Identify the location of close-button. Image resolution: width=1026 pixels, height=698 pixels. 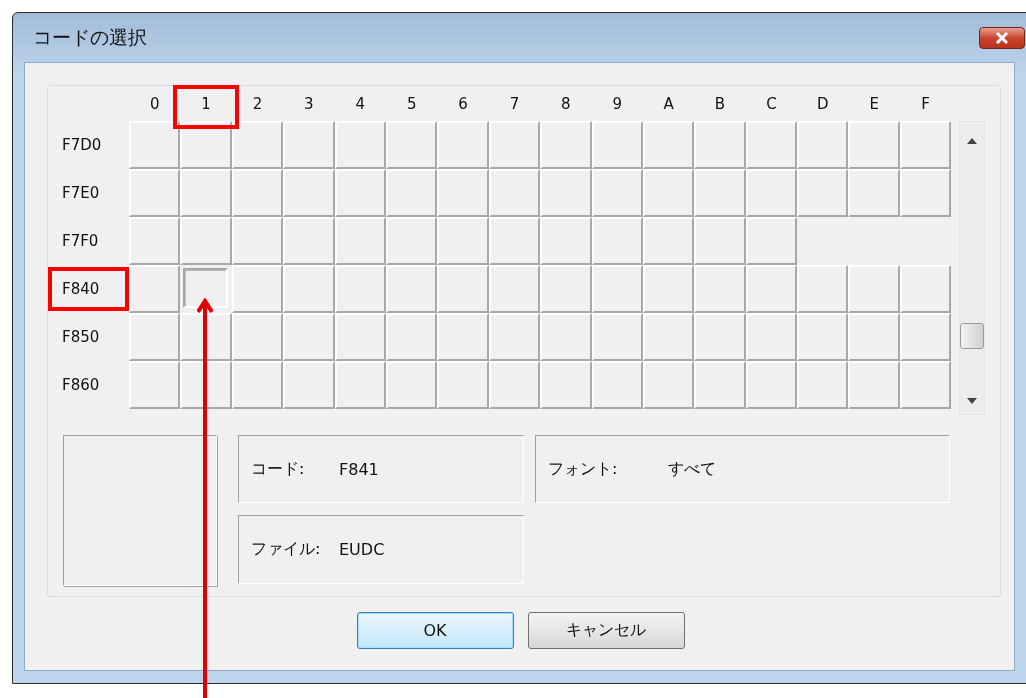
(1002, 37).